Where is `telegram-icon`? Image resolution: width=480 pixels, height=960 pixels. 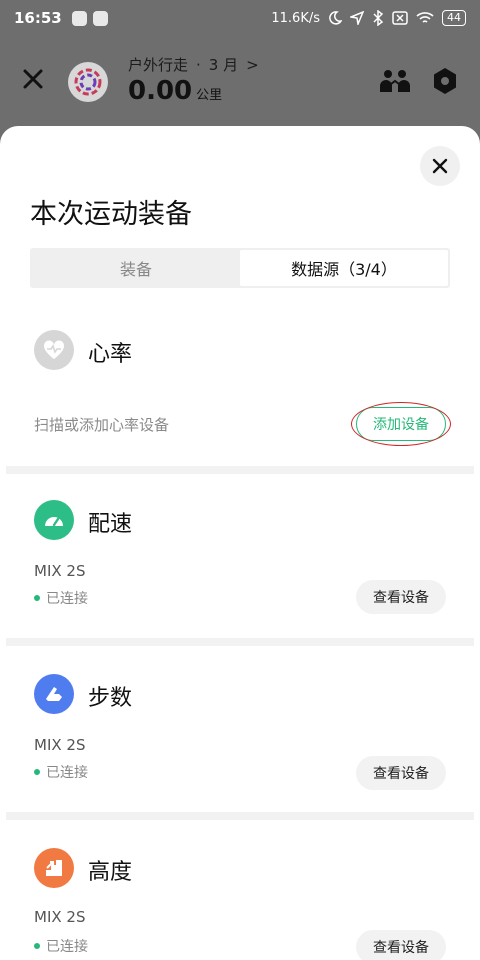 telegram-icon is located at coordinates (79, 18).